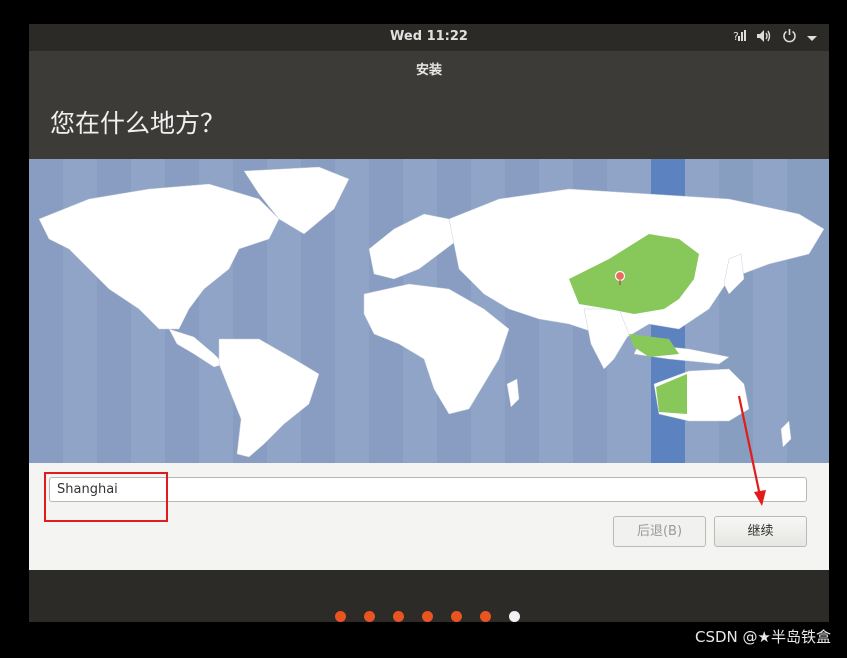 This screenshot has width=847, height=658. I want to click on watermark: CSDN @★半岛铁盒, so click(763, 637).